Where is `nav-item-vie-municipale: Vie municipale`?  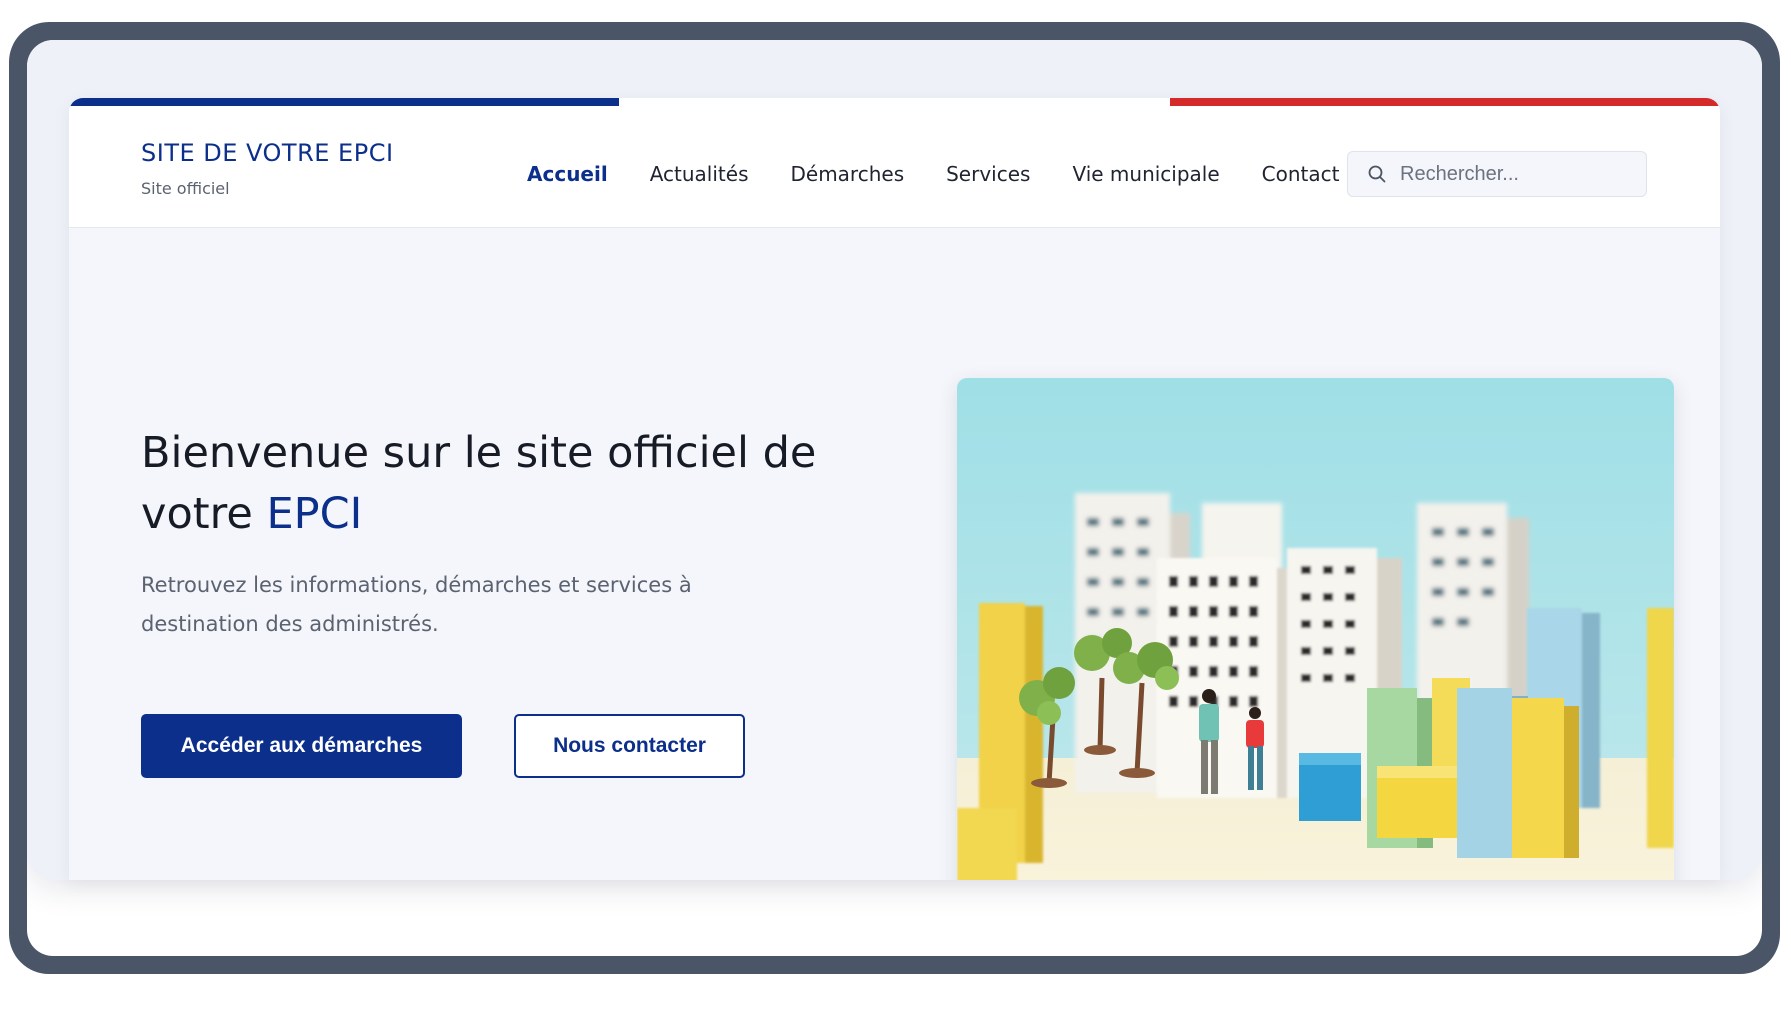
nav-item-vie-municipale: Vie municipale is located at coordinates (1145, 174).